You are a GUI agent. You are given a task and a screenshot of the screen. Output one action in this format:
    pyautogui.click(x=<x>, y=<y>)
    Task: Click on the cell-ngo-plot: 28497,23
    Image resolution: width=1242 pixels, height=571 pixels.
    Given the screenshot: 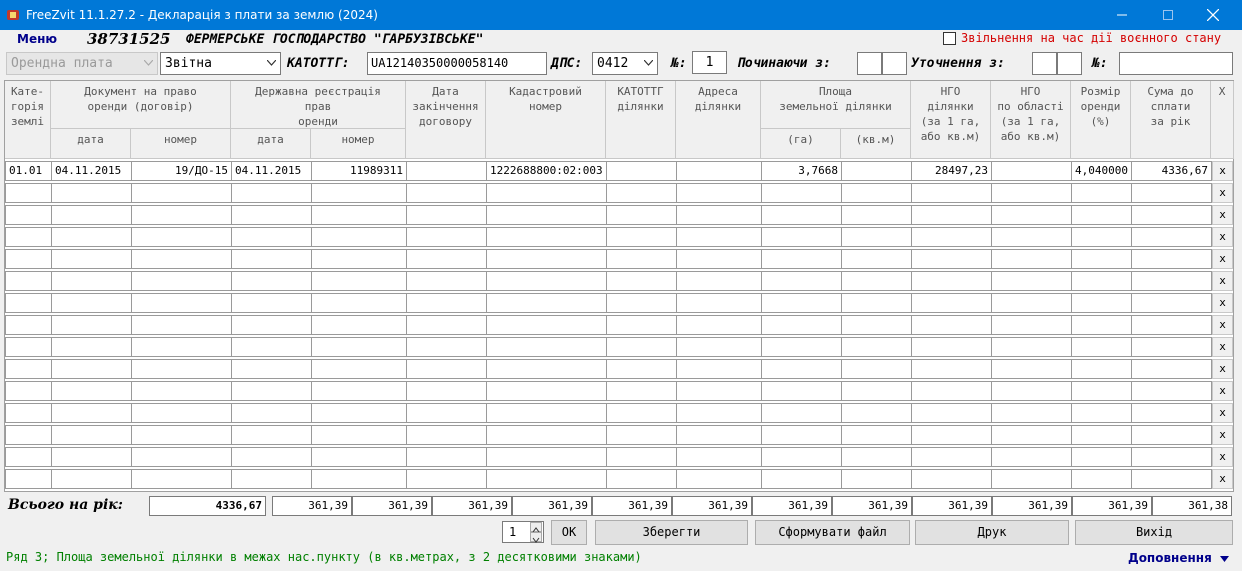 What is the action you would take?
    pyautogui.click(x=951, y=171)
    